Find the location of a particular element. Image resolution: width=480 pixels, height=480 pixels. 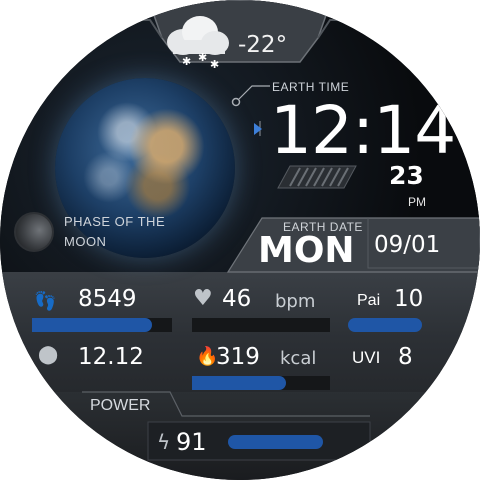

pai-progress-track is located at coordinates (387, 325).